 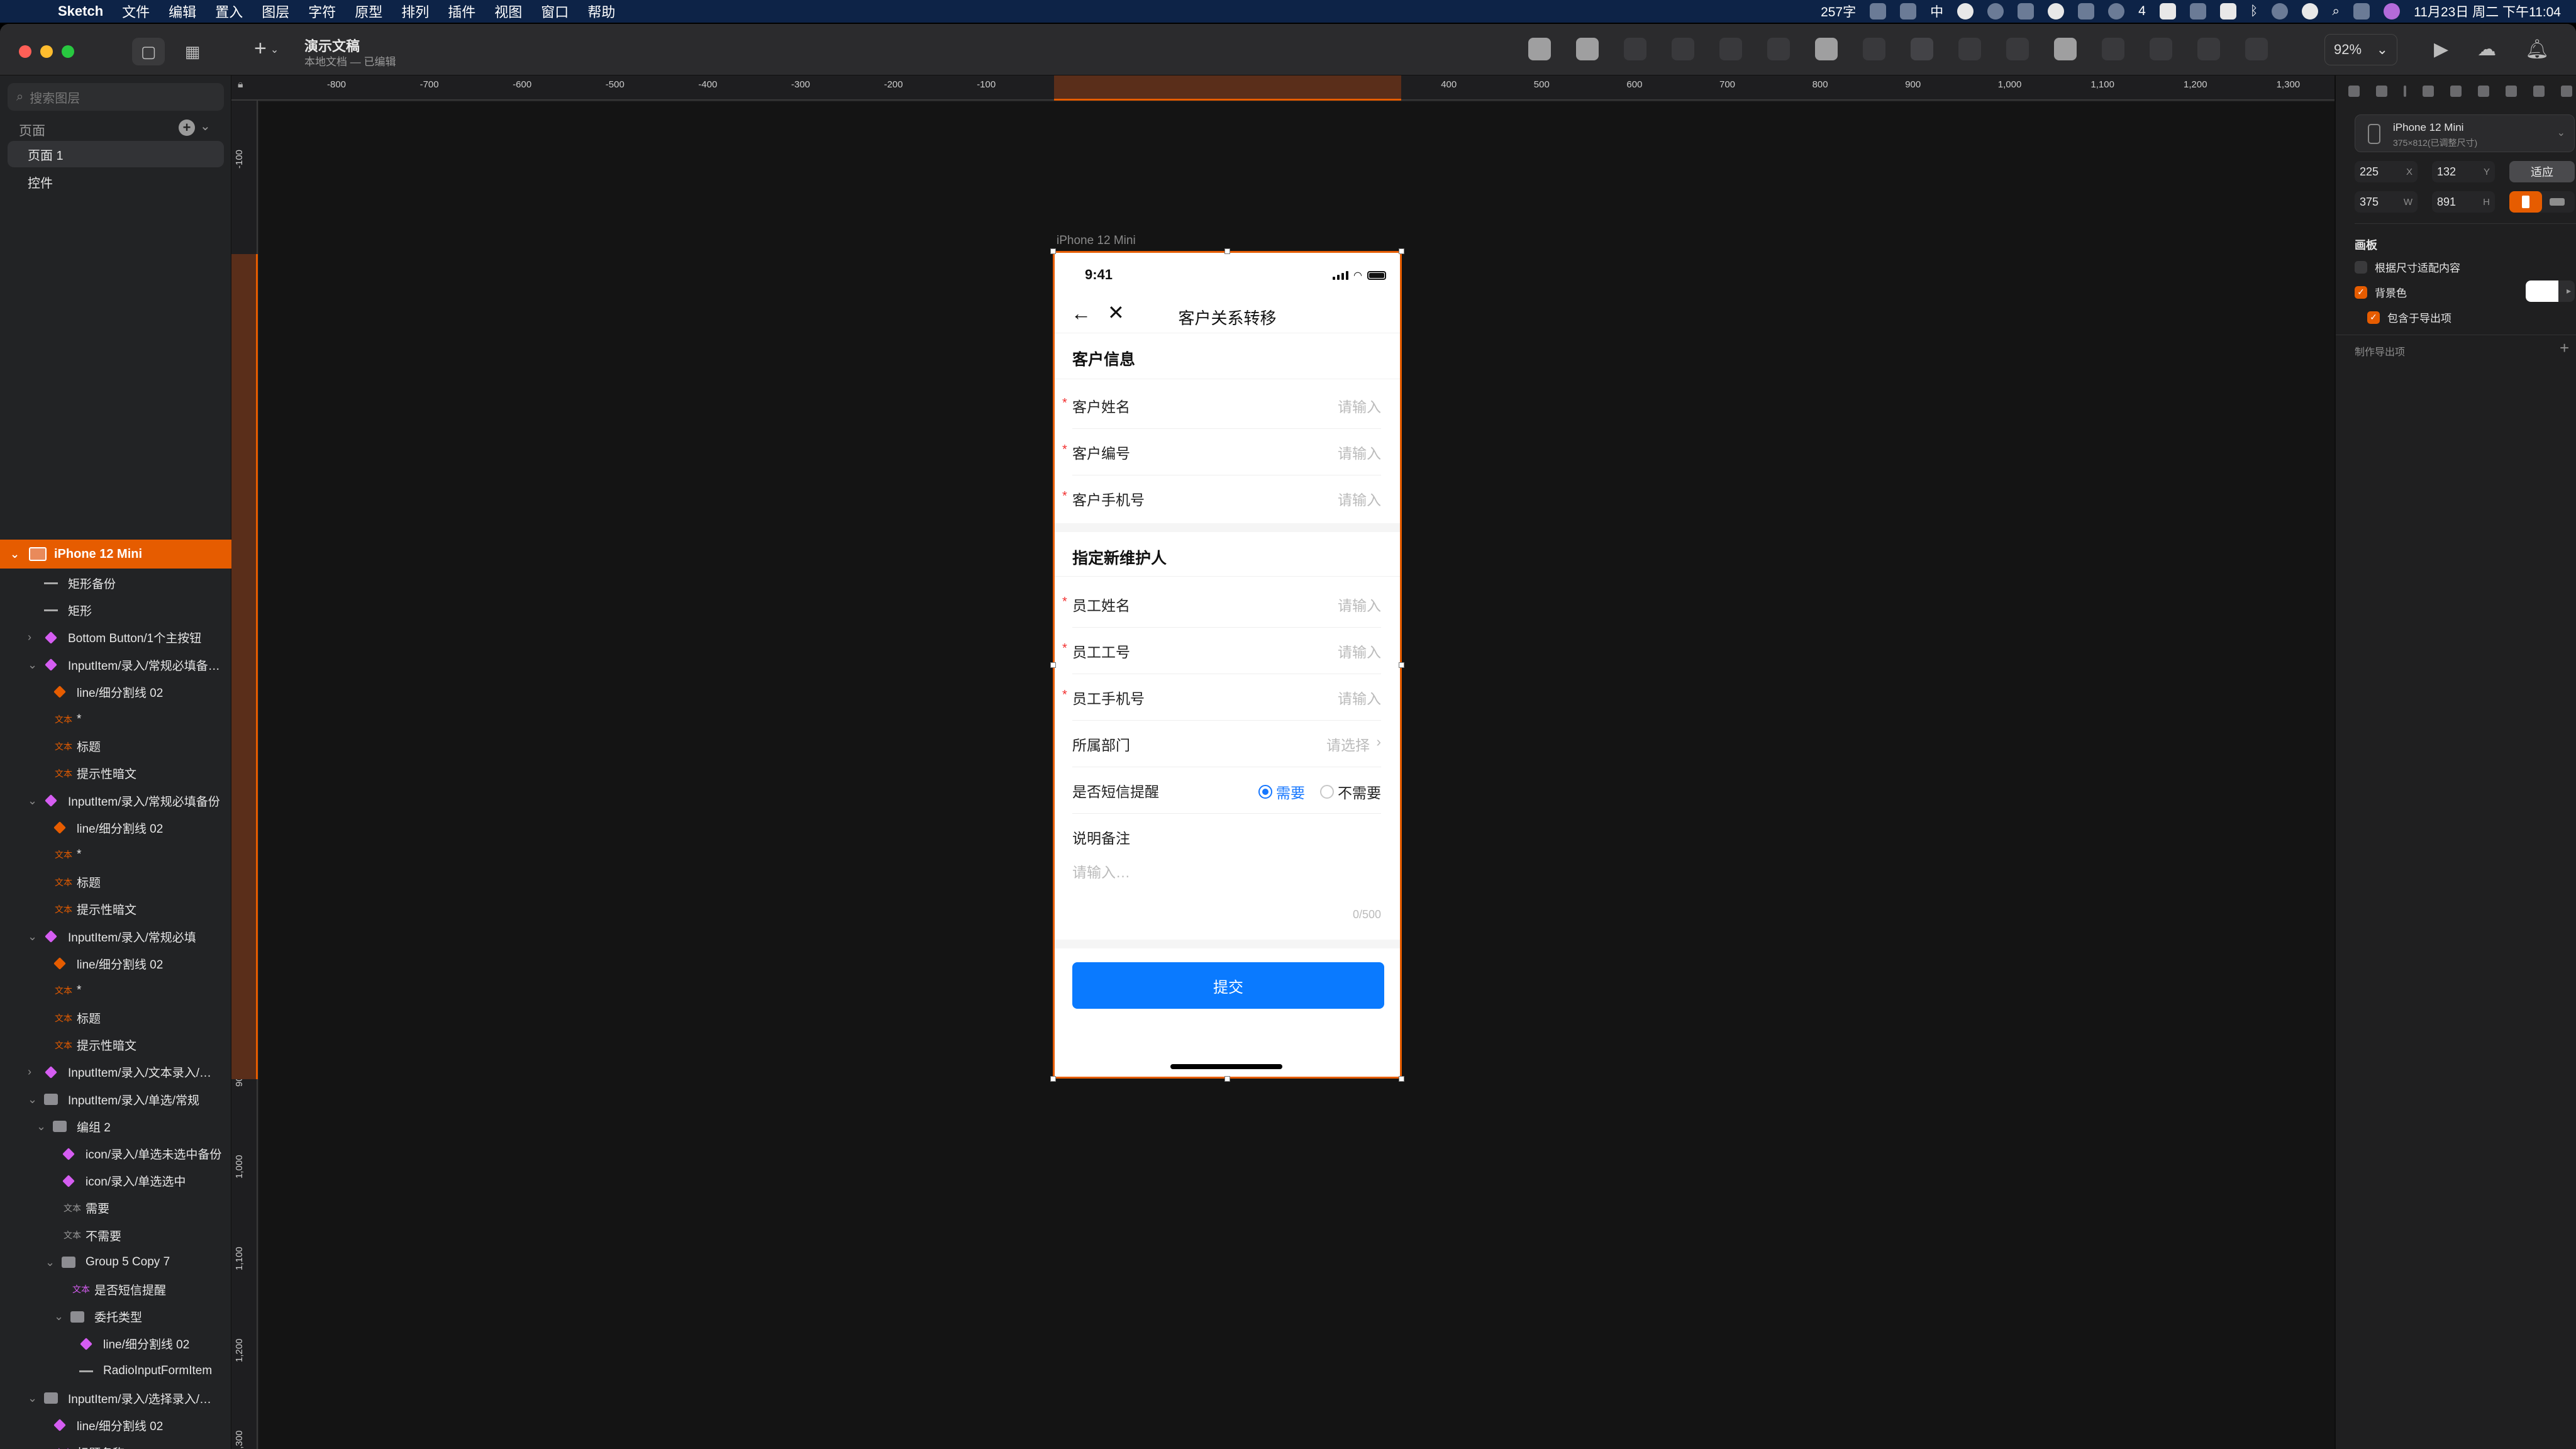 I want to click on layer-item: ⌄ 委托类型, so click(x=115, y=1316).